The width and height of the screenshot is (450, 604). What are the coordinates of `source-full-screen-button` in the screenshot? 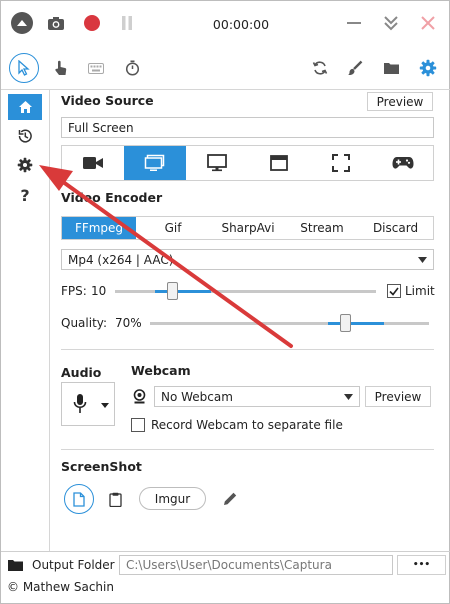 It's located at (155, 163).